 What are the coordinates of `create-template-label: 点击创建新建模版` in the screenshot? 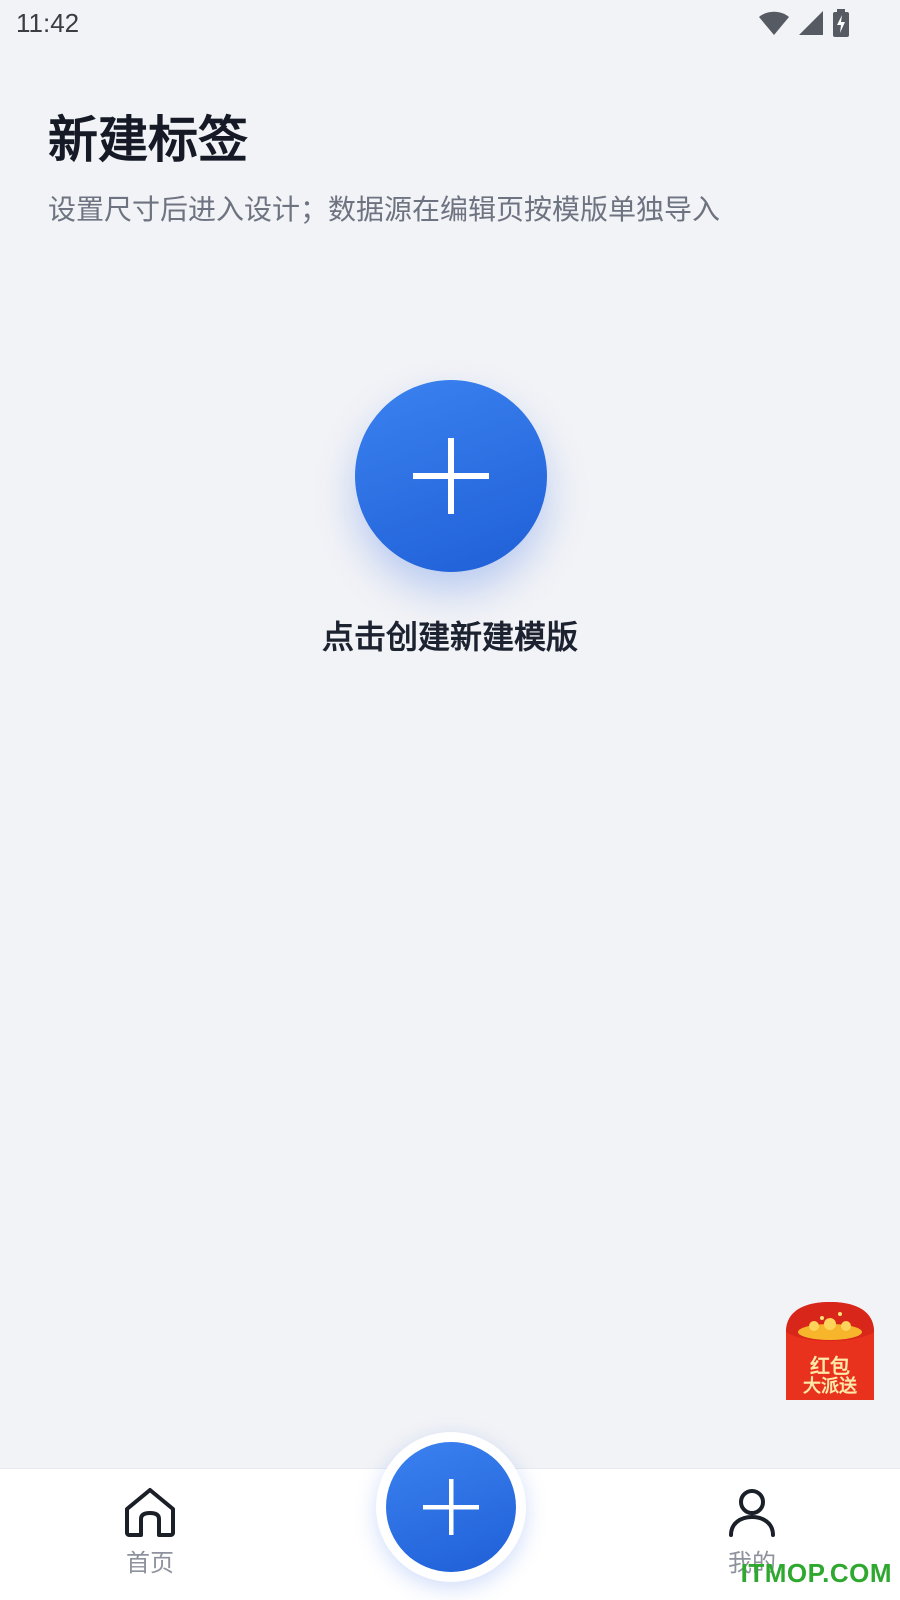 It's located at (450, 635).